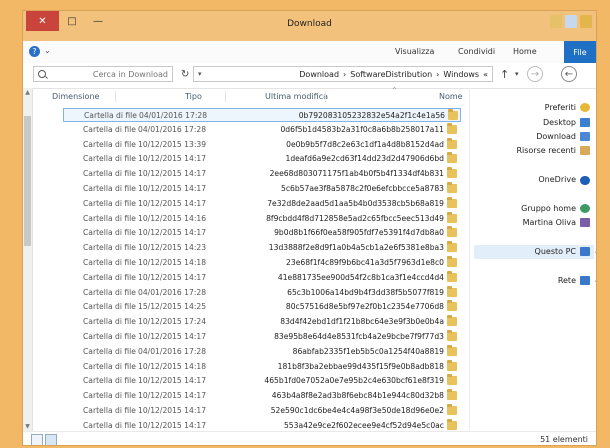 This screenshot has width=610, height=448. What do you see at coordinates (461, 74) in the screenshot?
I see `breadcrumb-item-windows: Windows` at bounding box center [461, 74].